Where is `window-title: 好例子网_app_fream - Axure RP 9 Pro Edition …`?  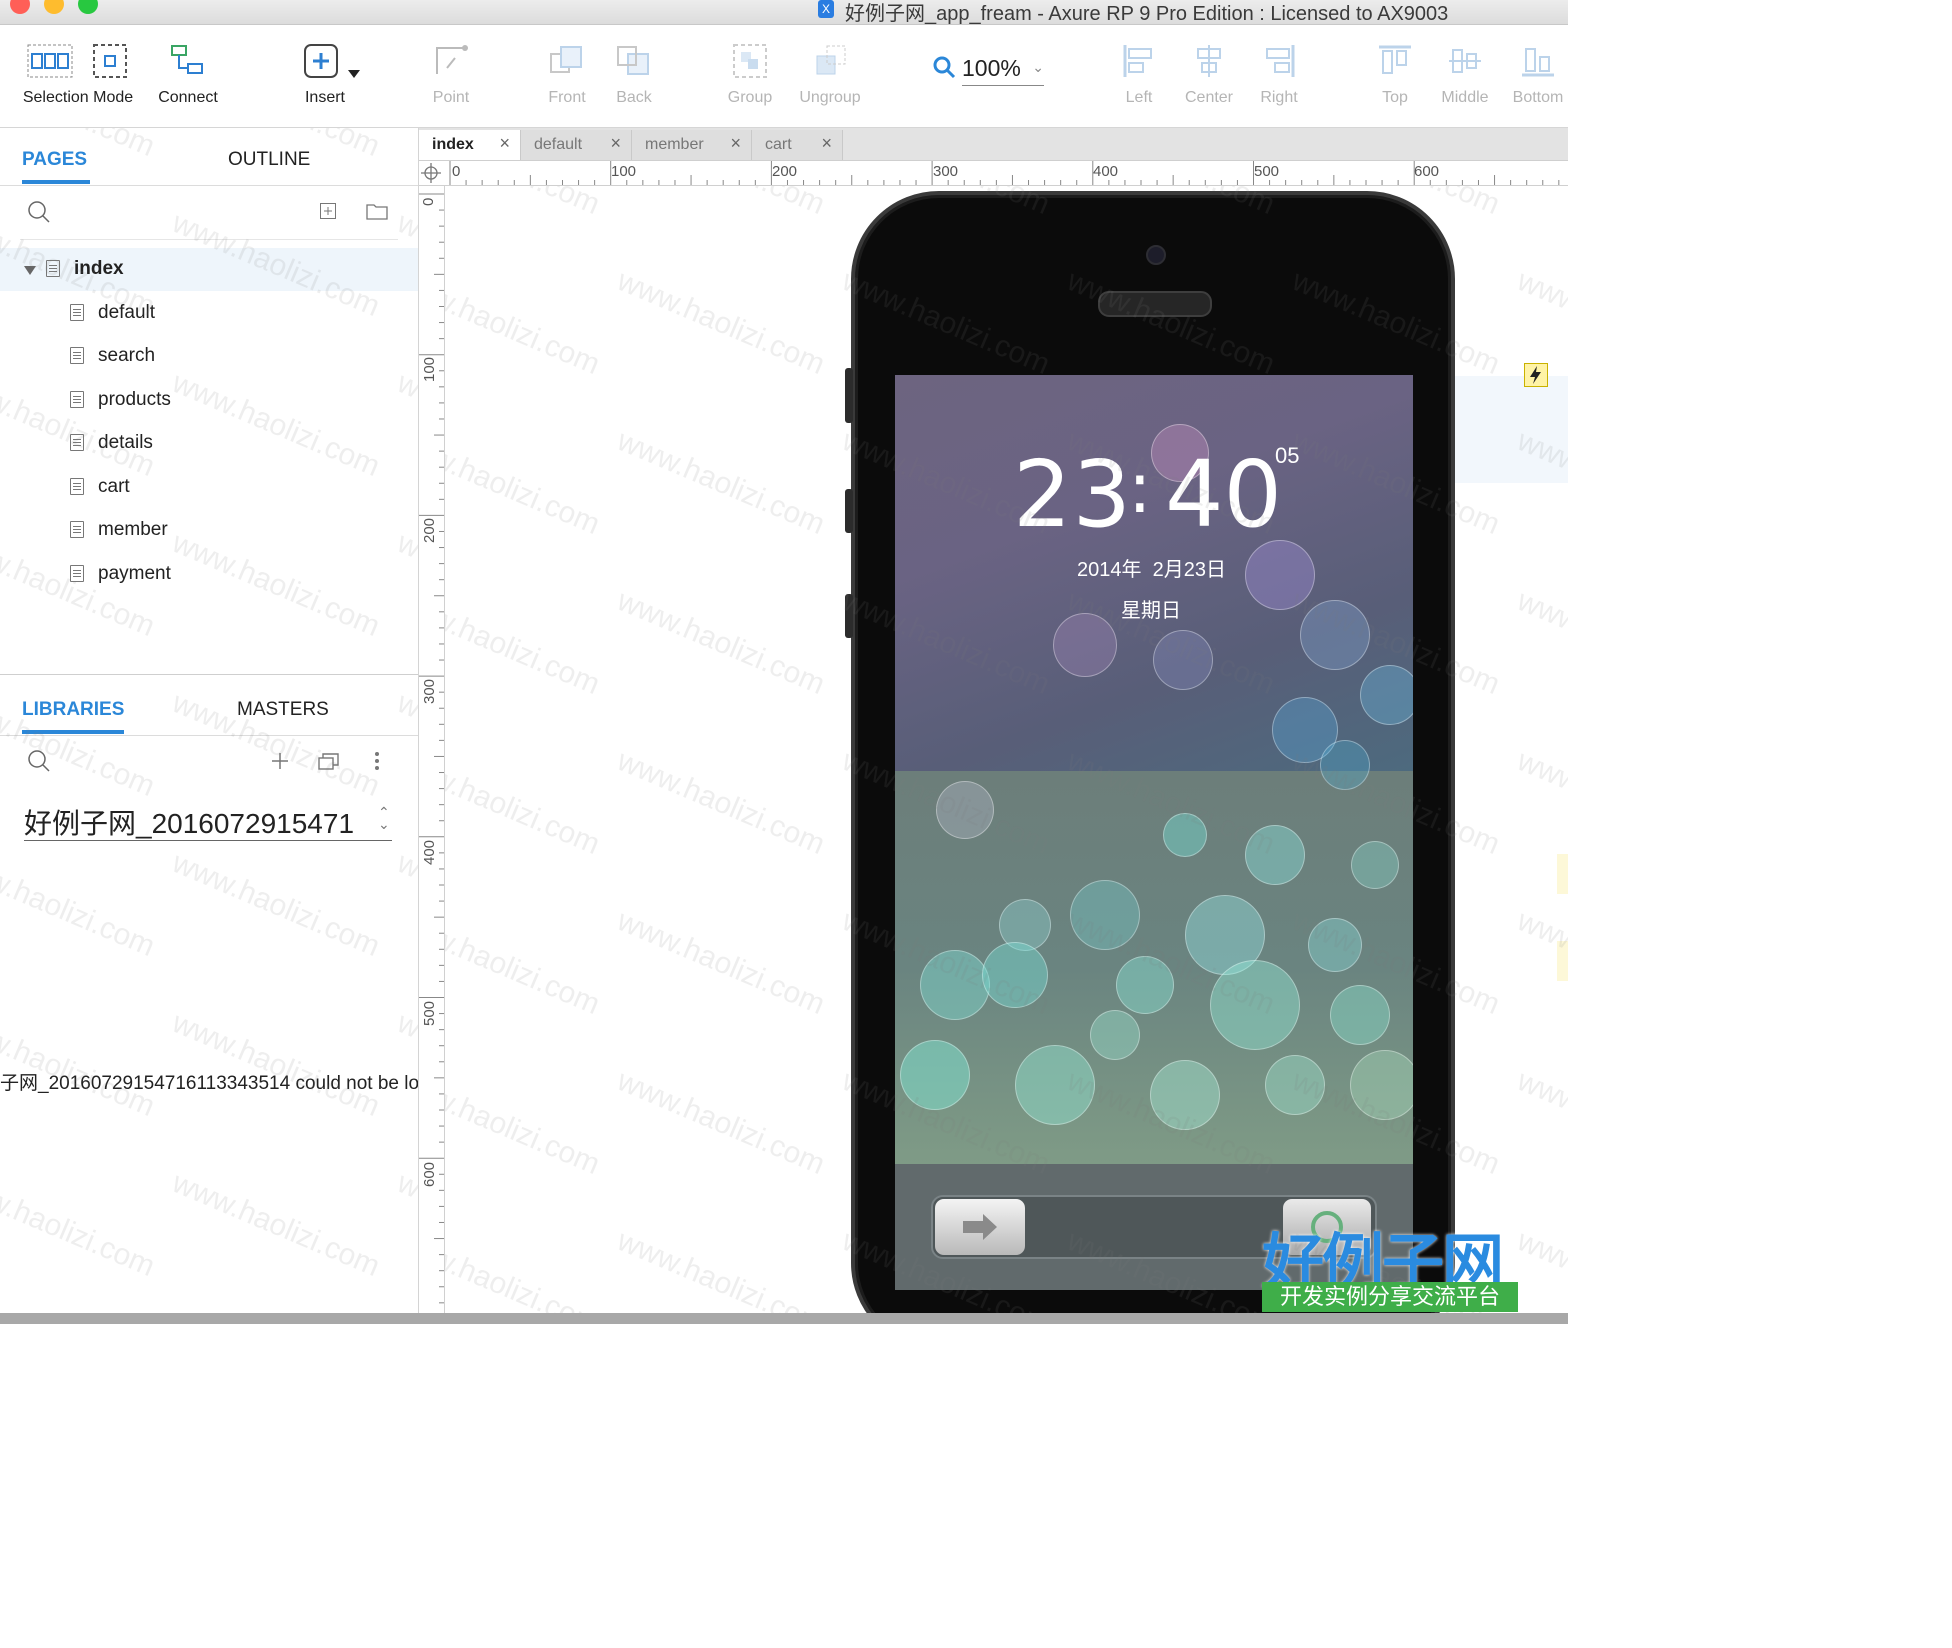
window-title: 好例子网_app_fream - Axure RP 9 Pro Edition … is located at coordinates (1147, 14).